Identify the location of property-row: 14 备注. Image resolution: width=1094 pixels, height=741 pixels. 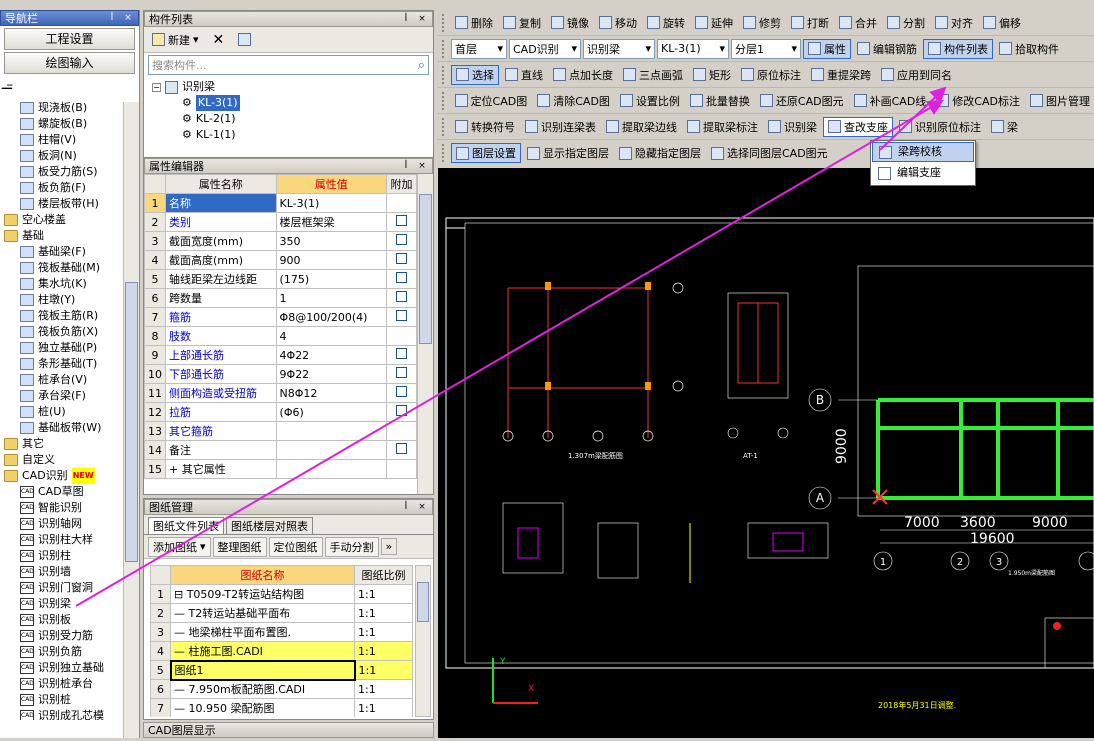
(280, 450).